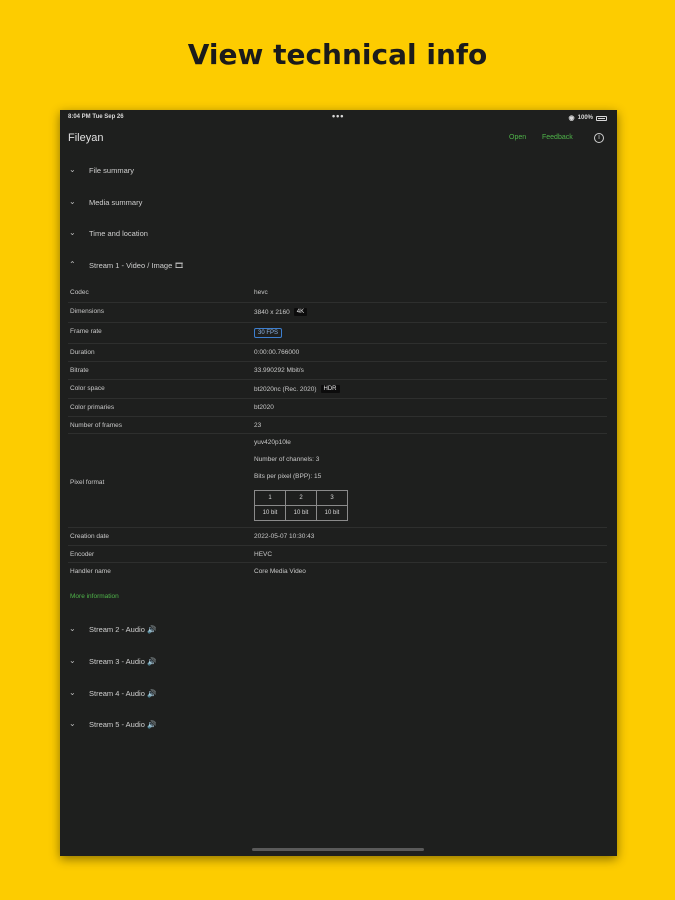  Describe the element at coordinates (337, 371) in the screenshot. I see `row-bitrate: Bitrate 33.990292 Mbit/s` at that location.